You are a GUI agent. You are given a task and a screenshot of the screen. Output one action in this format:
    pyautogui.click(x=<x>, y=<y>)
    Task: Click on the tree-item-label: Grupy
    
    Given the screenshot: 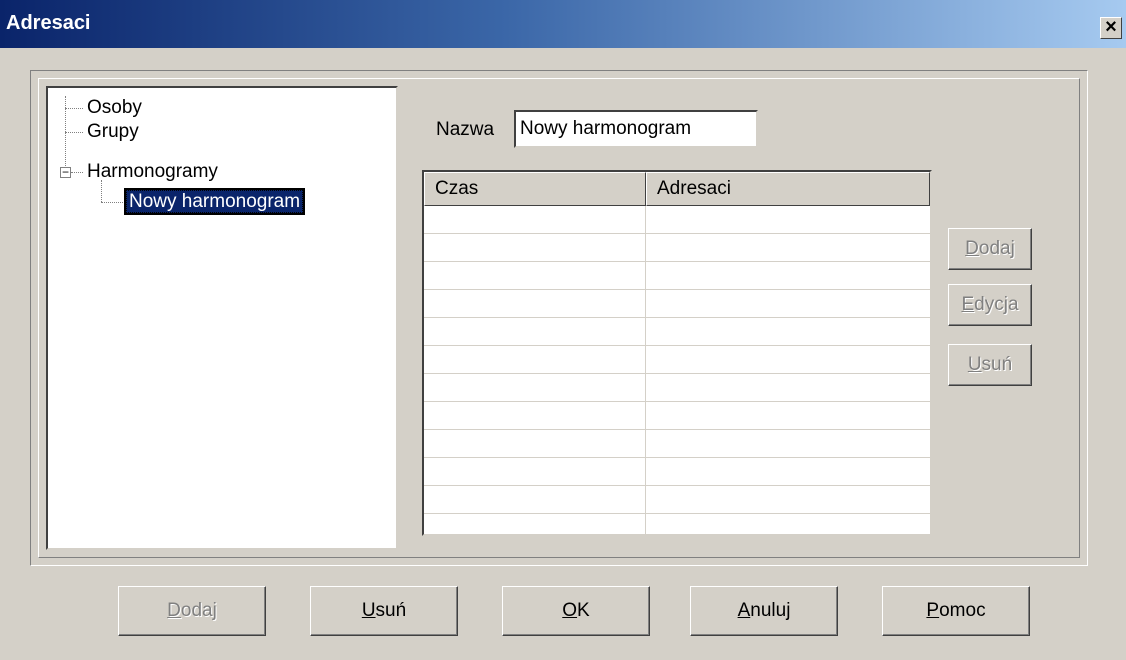 What is the action you would take?
    pyautogui.click(x=113, y=131)
    